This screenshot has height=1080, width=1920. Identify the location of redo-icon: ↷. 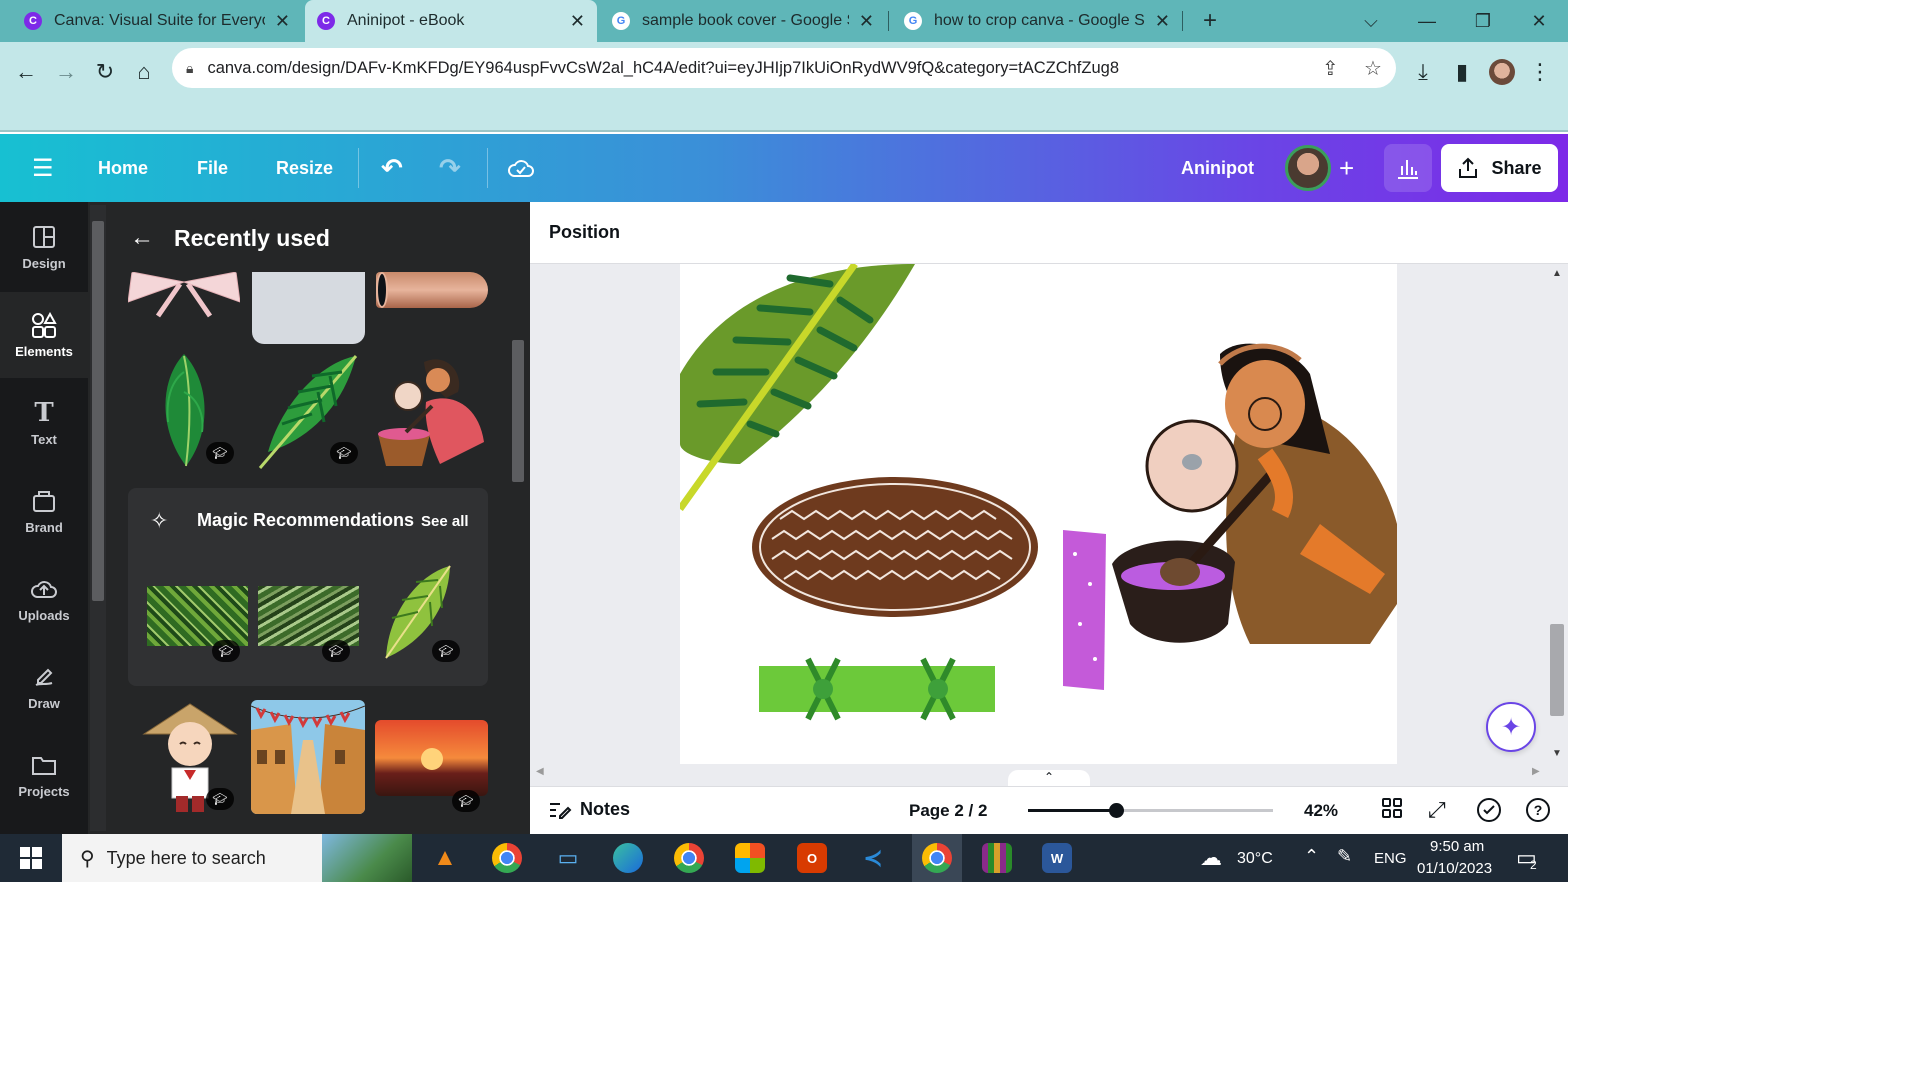
(450, 168).